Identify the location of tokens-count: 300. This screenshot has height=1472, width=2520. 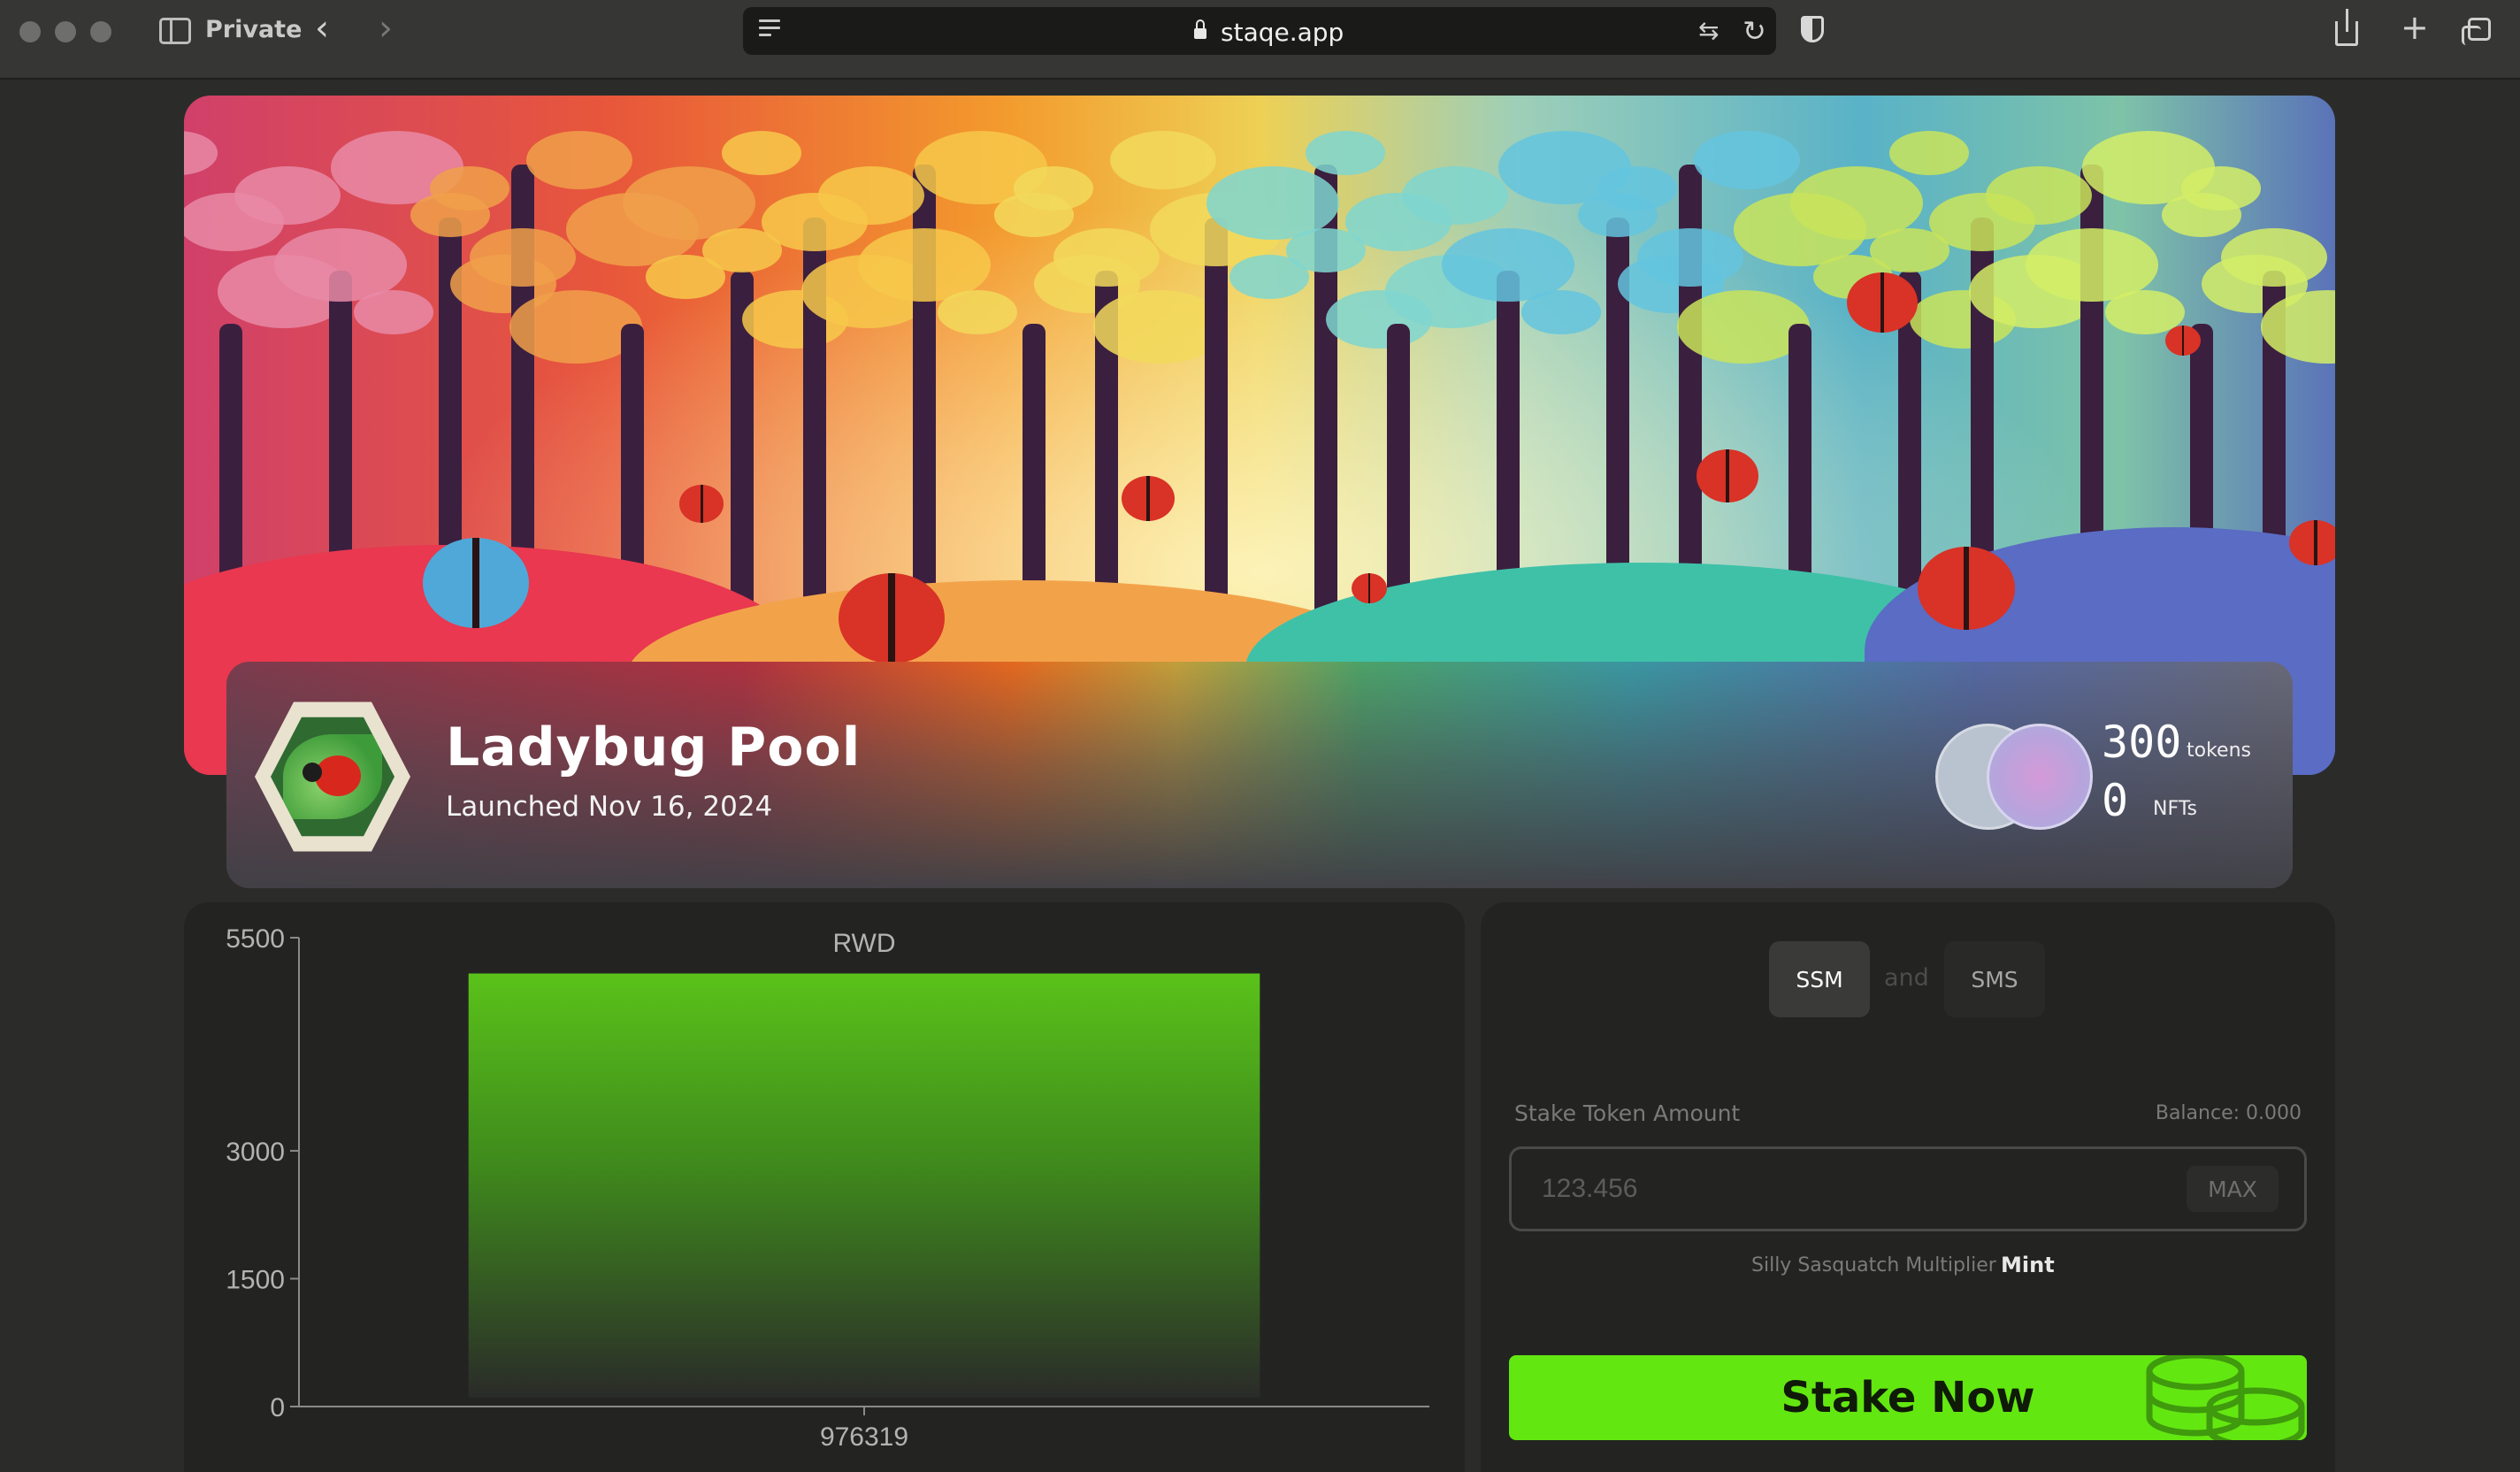
(2142, 742).